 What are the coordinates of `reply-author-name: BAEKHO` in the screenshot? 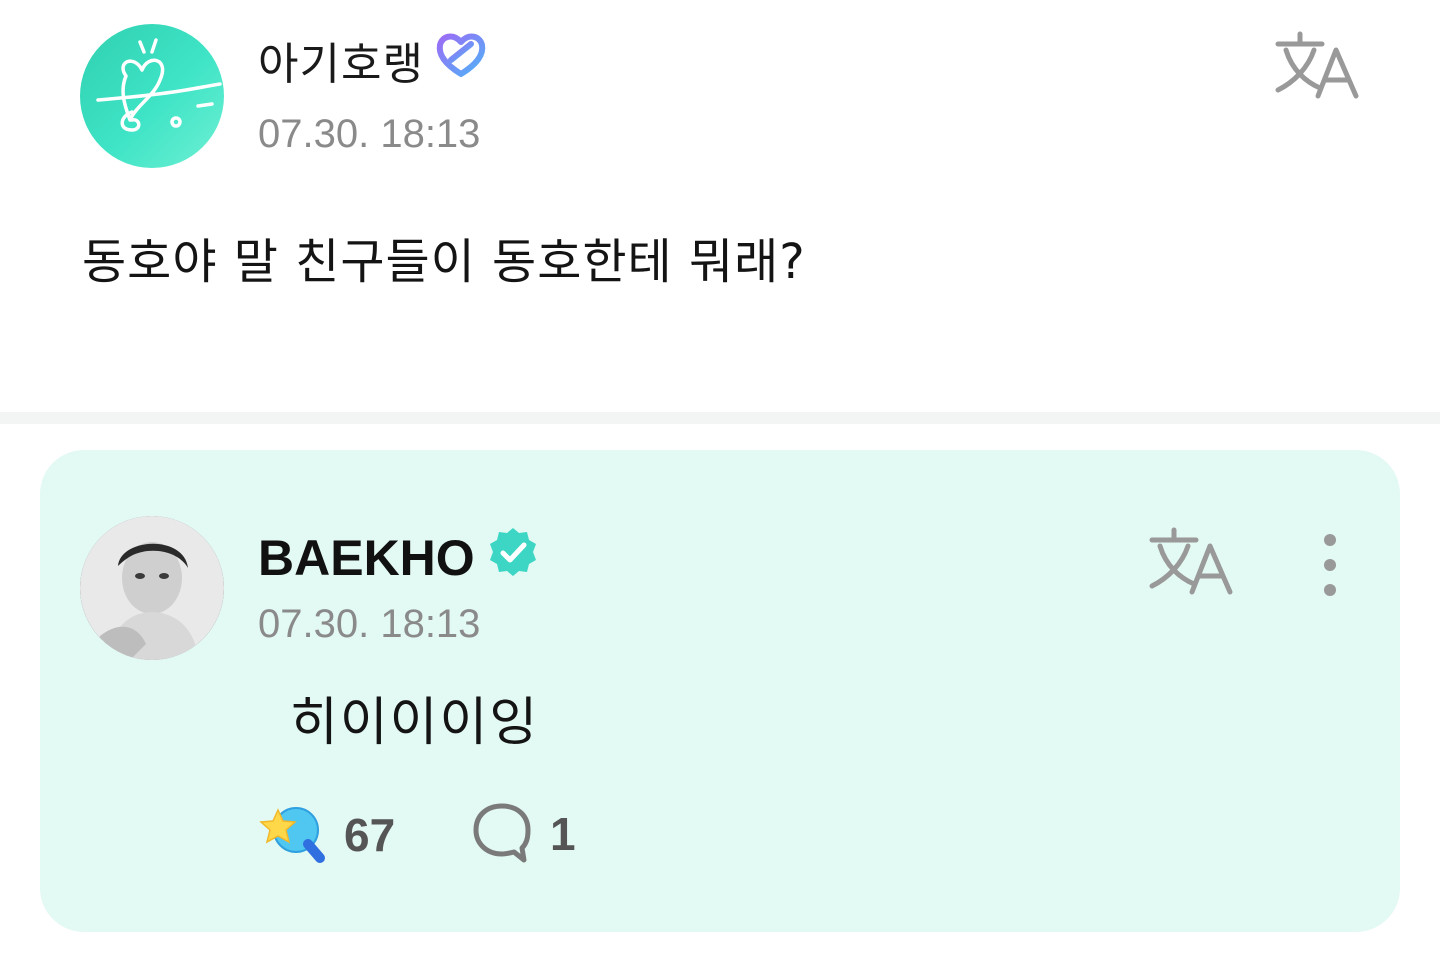 It's located at (366, 558).